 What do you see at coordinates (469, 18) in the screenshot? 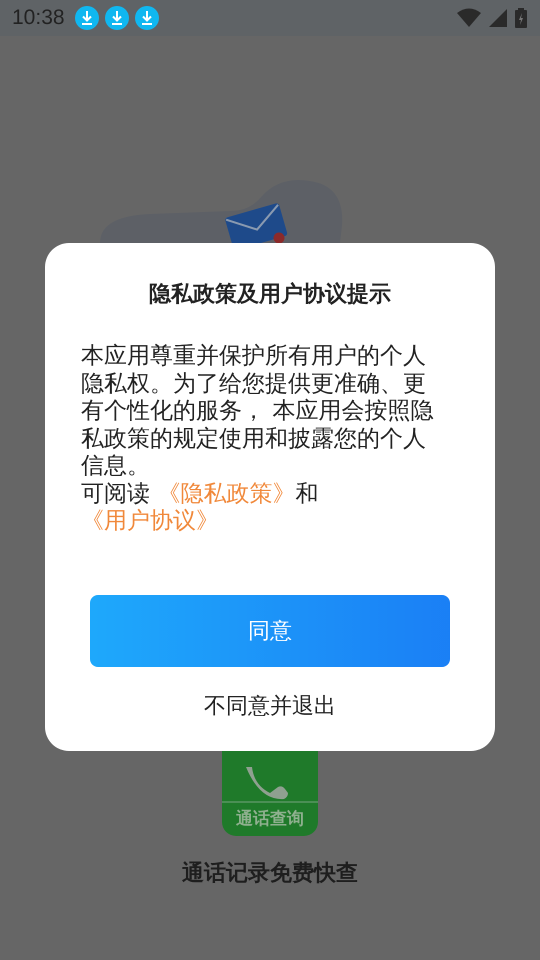
I see `wifi-icon` at bounding box center [469, 18].